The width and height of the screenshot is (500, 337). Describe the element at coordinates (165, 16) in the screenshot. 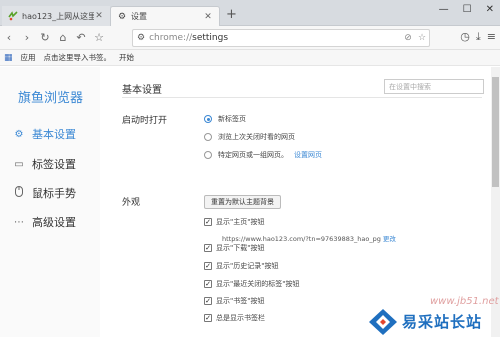

I see `tab-settings: ⚙ 设置 ✕` at that location.